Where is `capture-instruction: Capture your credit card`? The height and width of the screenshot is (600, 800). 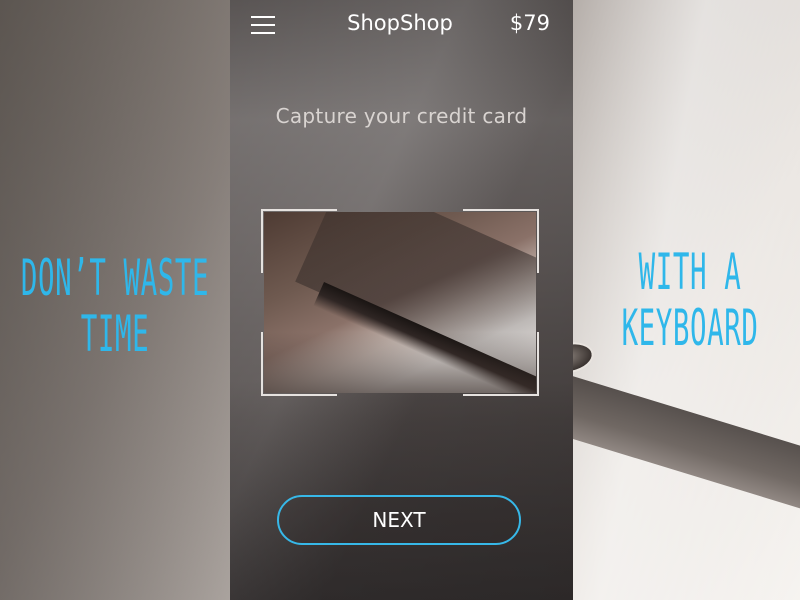 capture-instruction: Capture your credit card is located at coordinates (401, 116).